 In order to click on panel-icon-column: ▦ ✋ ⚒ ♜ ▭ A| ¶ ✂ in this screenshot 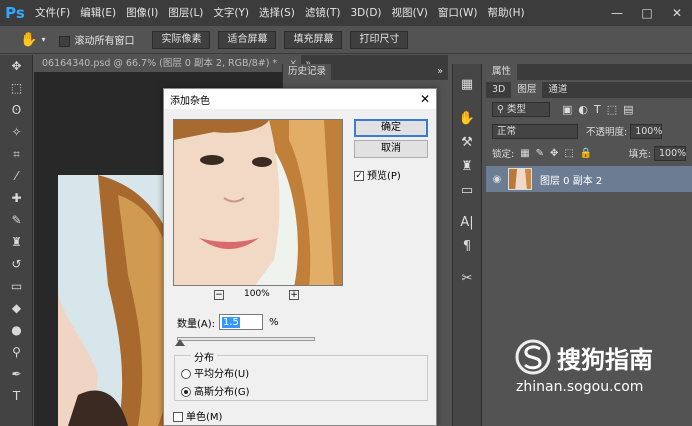, I will do `click(467, 245)`.